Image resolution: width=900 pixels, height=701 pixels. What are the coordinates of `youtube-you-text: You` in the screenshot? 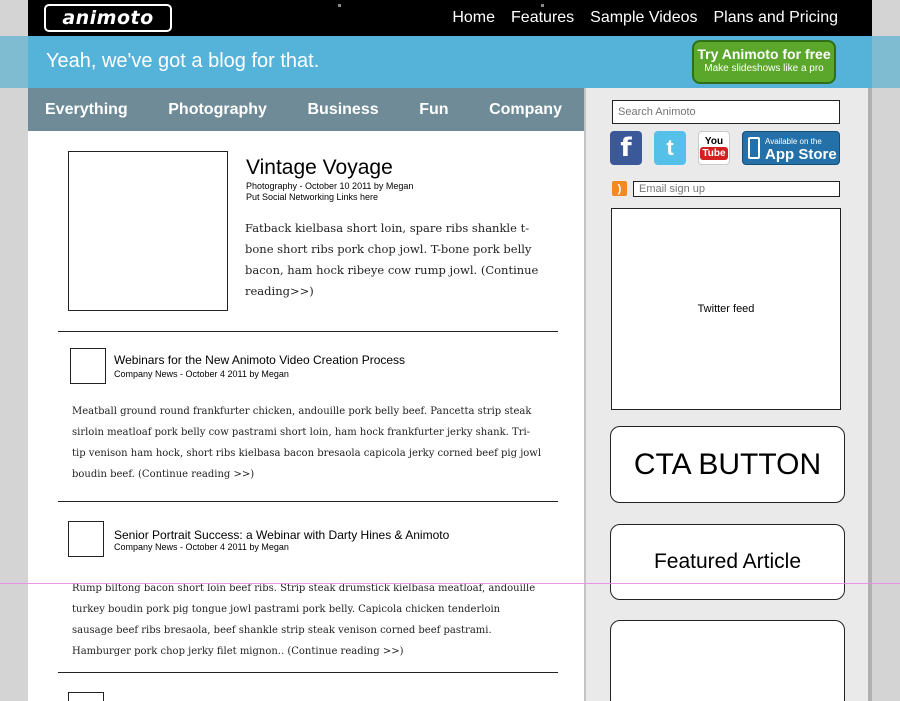 It's located at (714, 141).